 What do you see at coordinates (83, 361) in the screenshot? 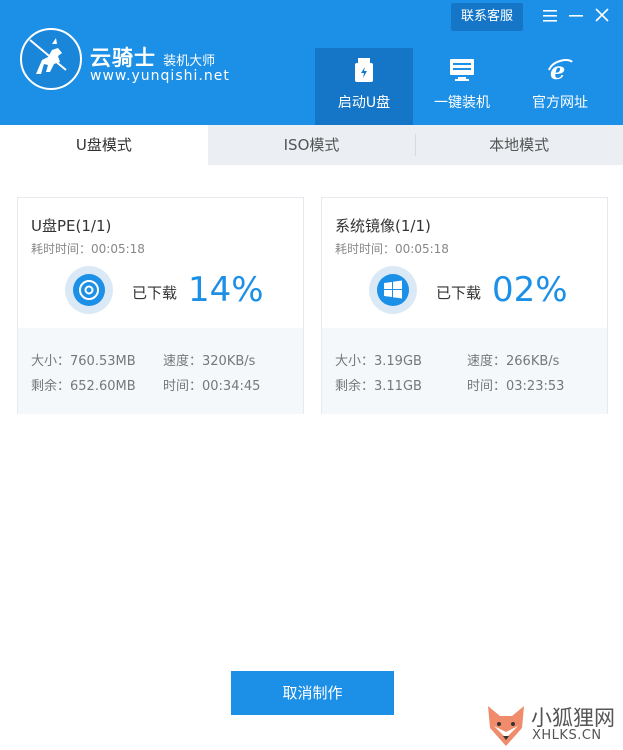
I see `size-stat: 大小：760.53MB` at bounding box center [83, 361].